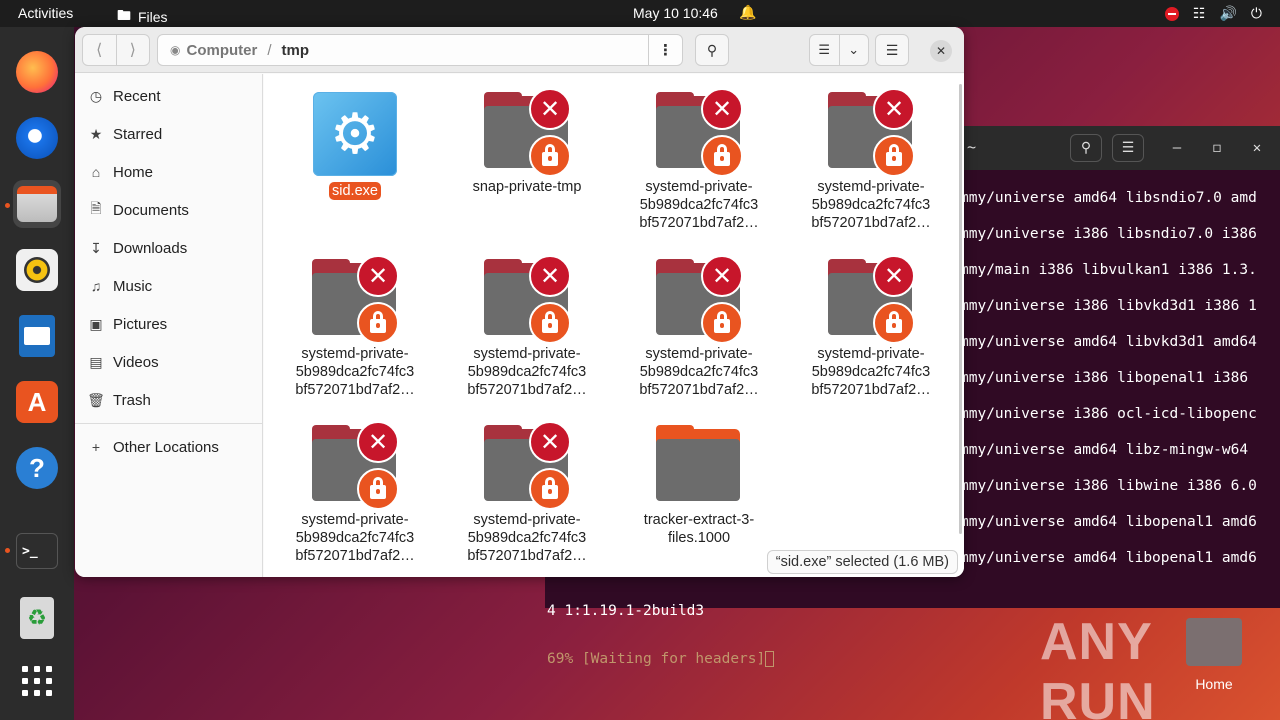 The width and height of the screenshot is (1280, 720). I want to click on sidebar-item-label: Other Locations, so click(166, 447).